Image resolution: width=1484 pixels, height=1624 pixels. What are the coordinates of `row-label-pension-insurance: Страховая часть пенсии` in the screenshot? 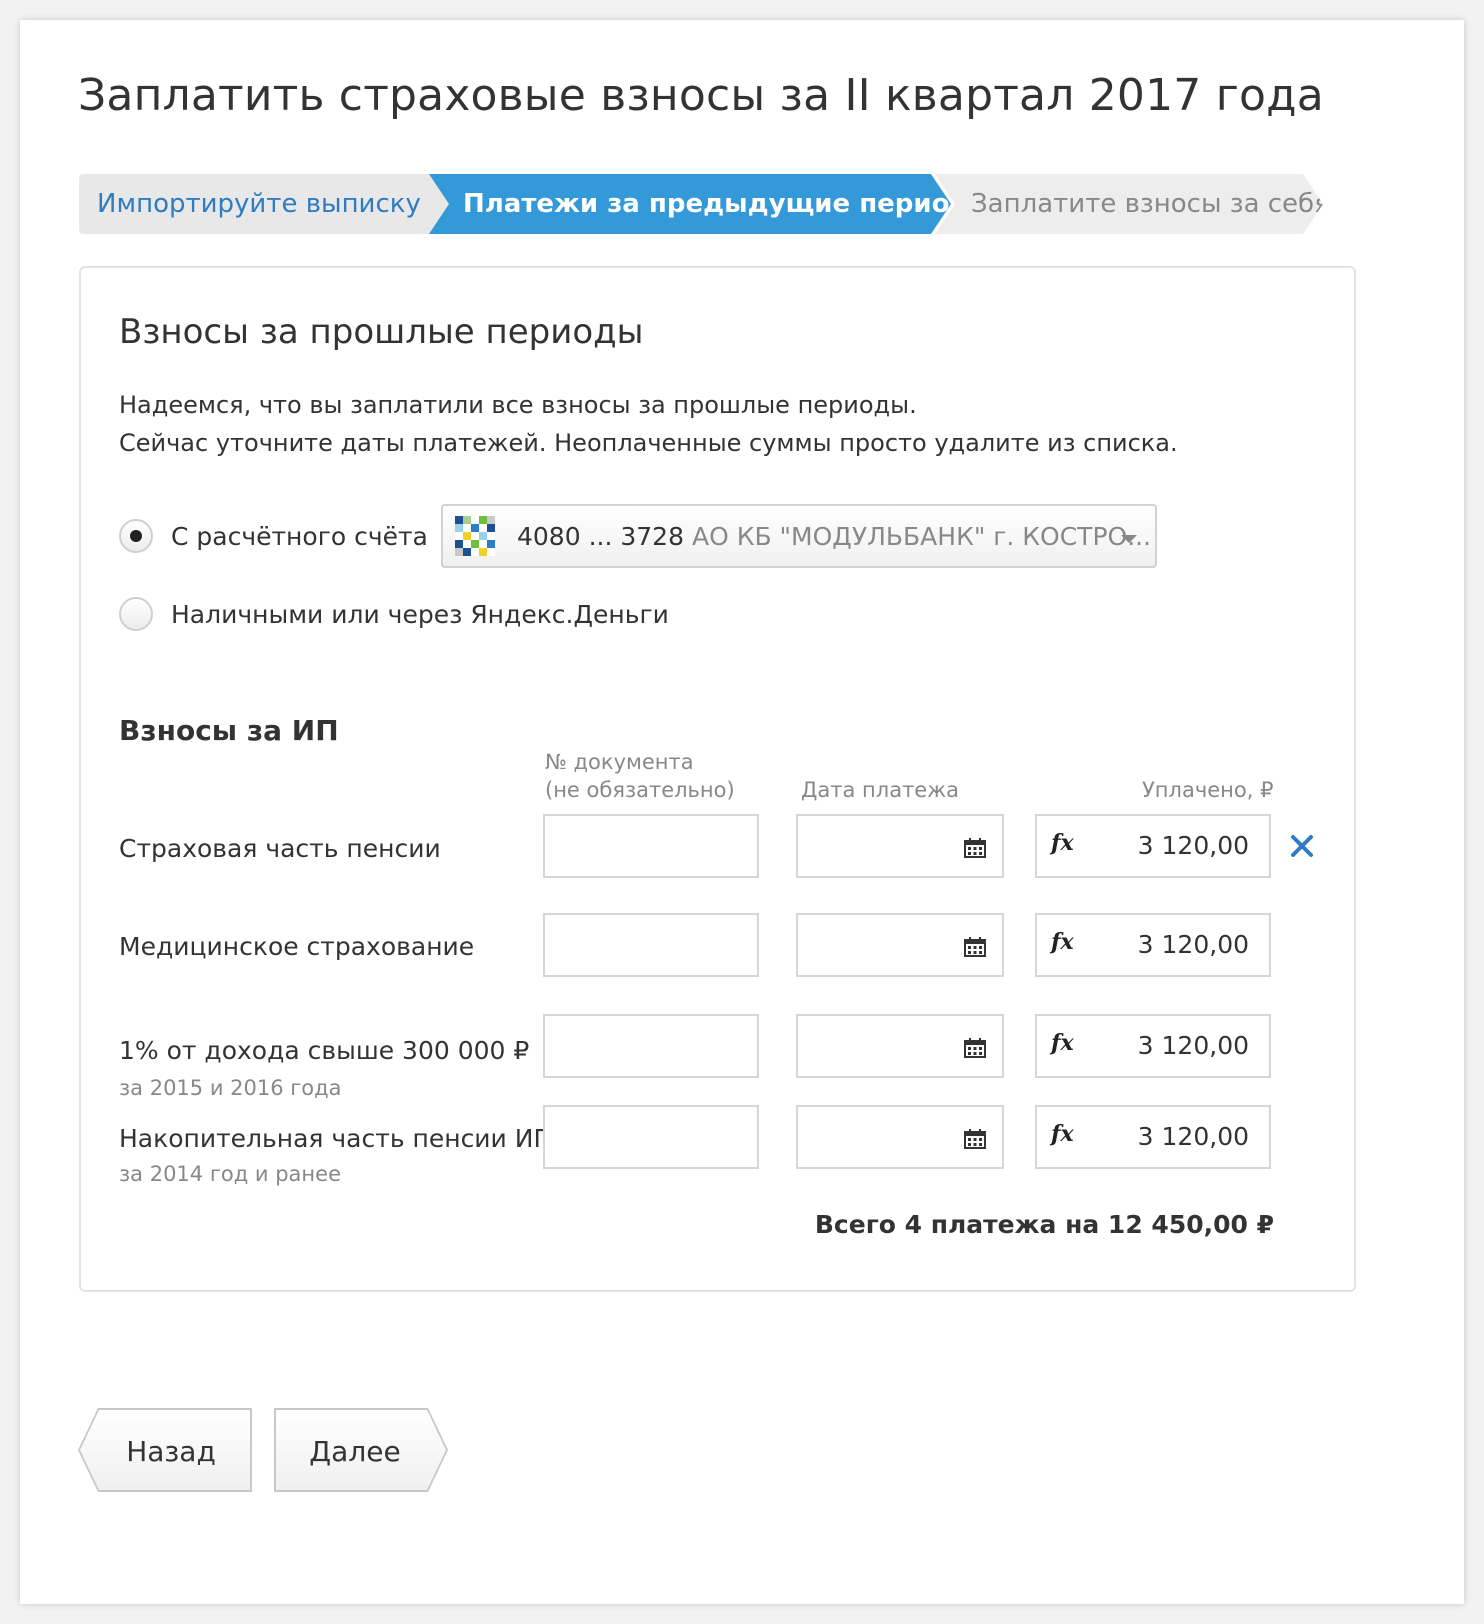 It's located at (280, 848).